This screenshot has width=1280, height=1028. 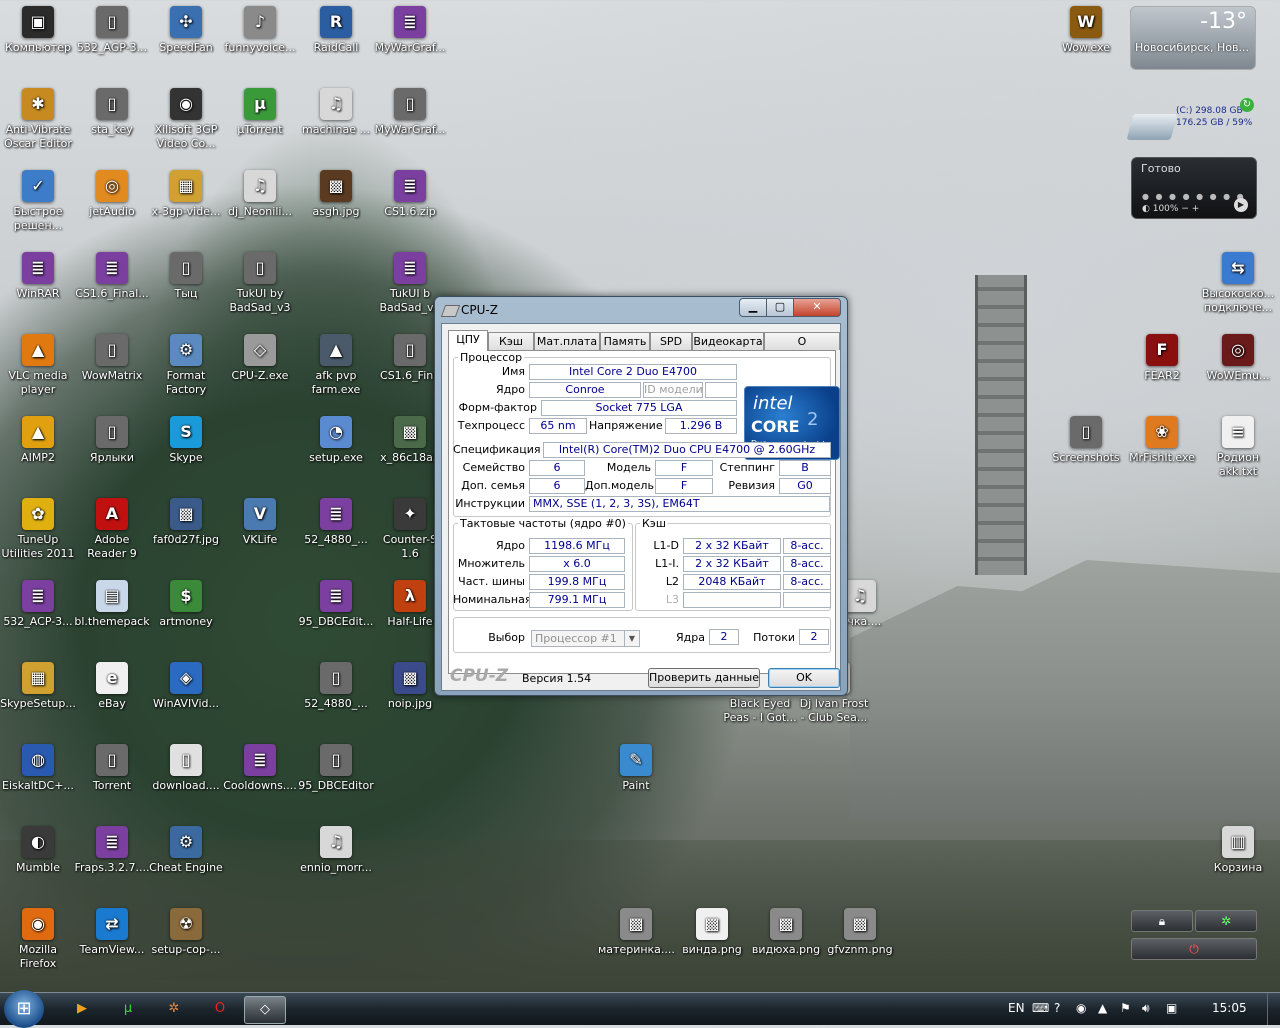 I want to click on desktop-icon: ▯ Torrent, so click(x=112, y=767).